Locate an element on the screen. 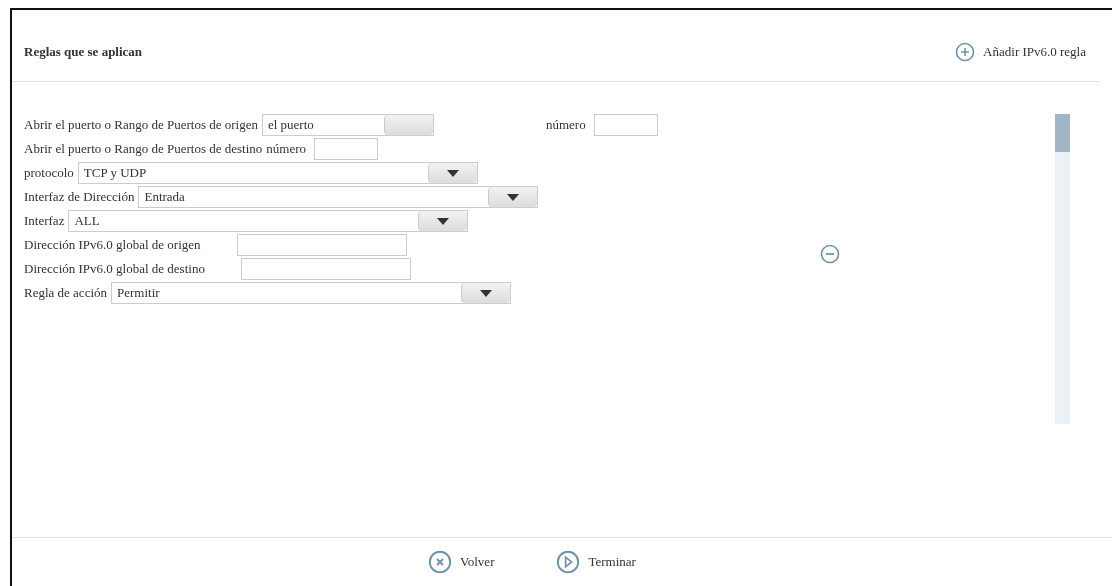  field-label: Interfaz de Dirección is located at coordinates (79, 197).